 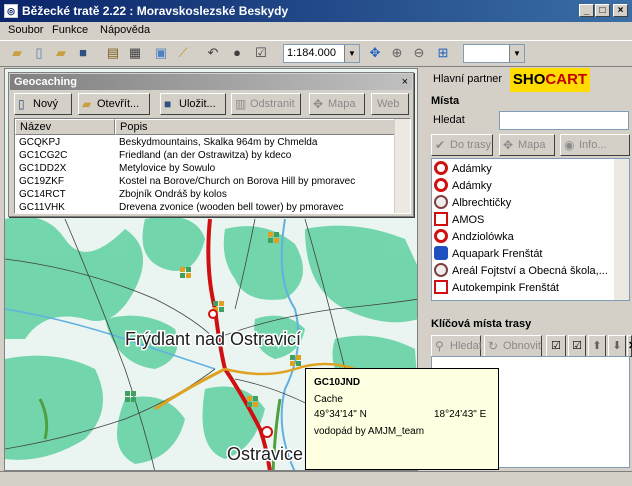 What do you see at coordinates (459, 220) in the screenshot?
I see `list-item: AMOS` at bounding box center [459, 220].